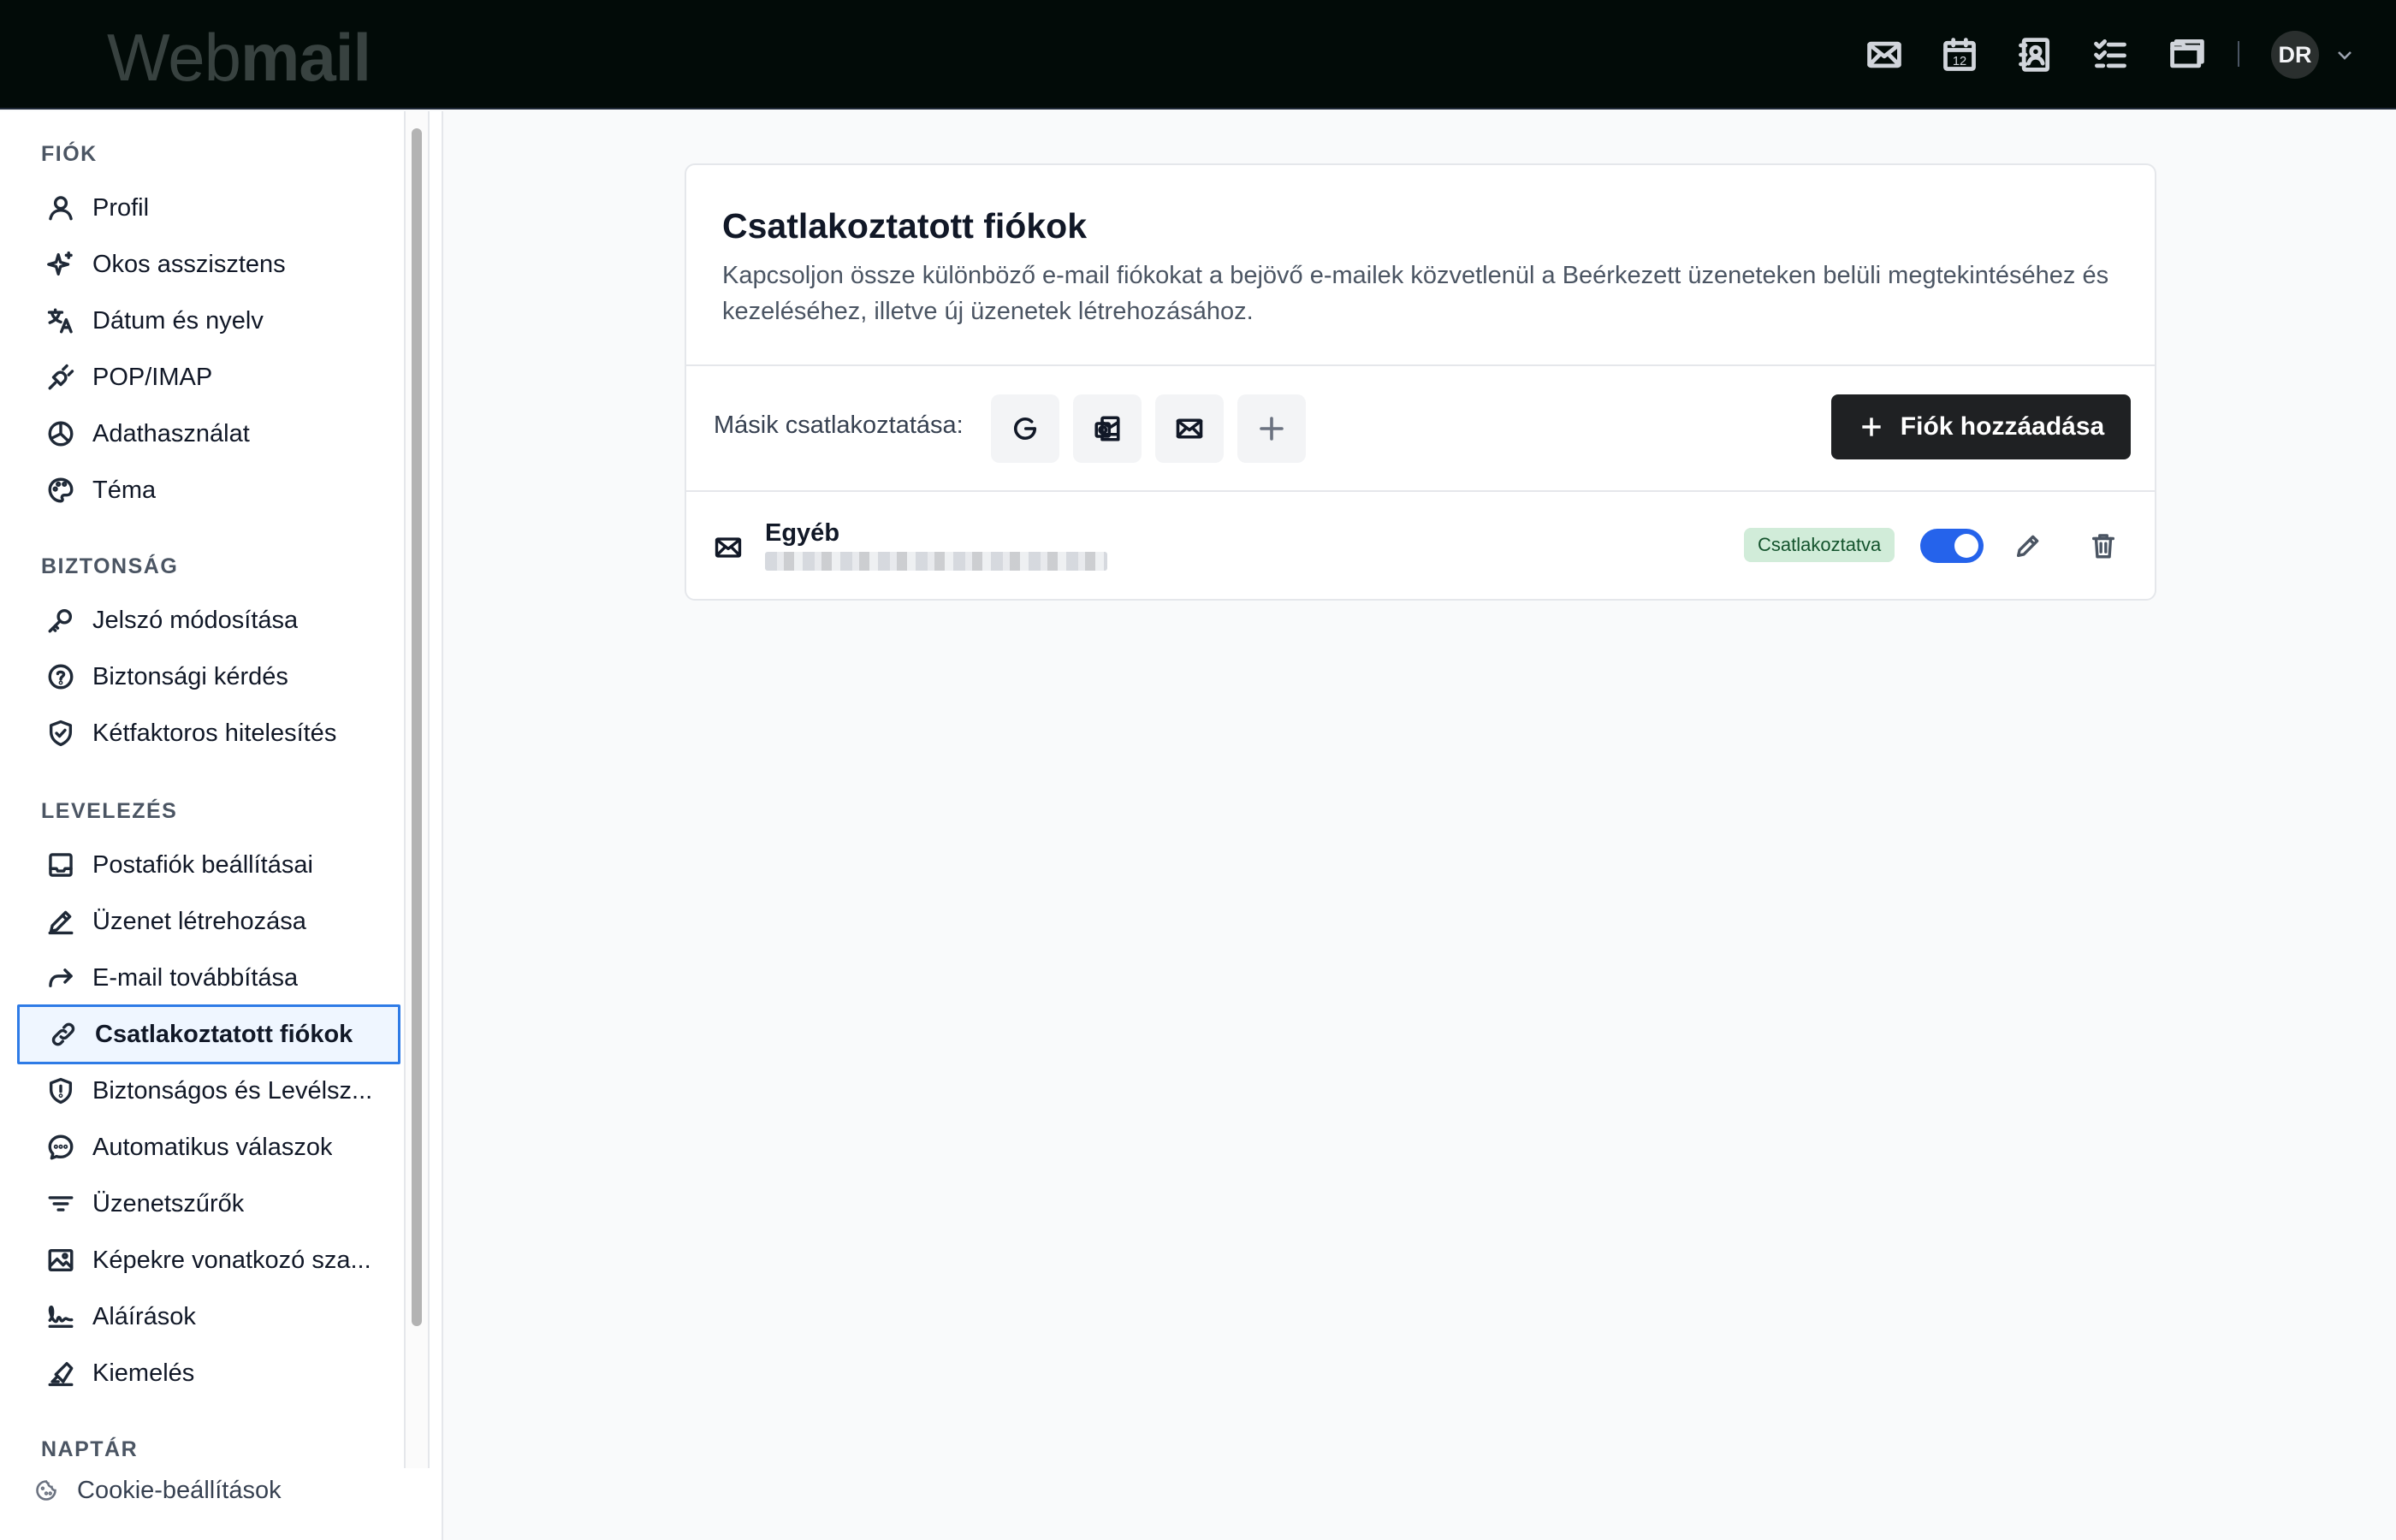 This screenshot has height=1540, width=2396. I want to click on palette-icon, so click(60, 490).